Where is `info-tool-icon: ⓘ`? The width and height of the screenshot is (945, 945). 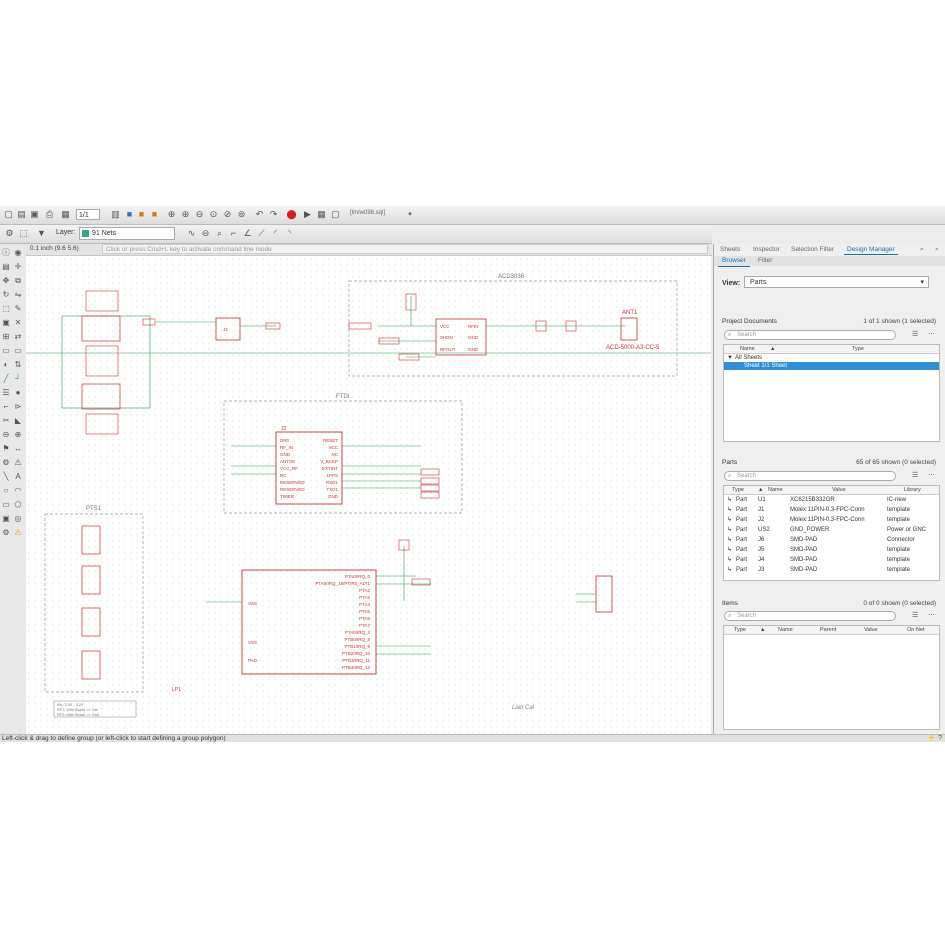
info-tool-icon: ⓘ is located at coordinates (6, 253).